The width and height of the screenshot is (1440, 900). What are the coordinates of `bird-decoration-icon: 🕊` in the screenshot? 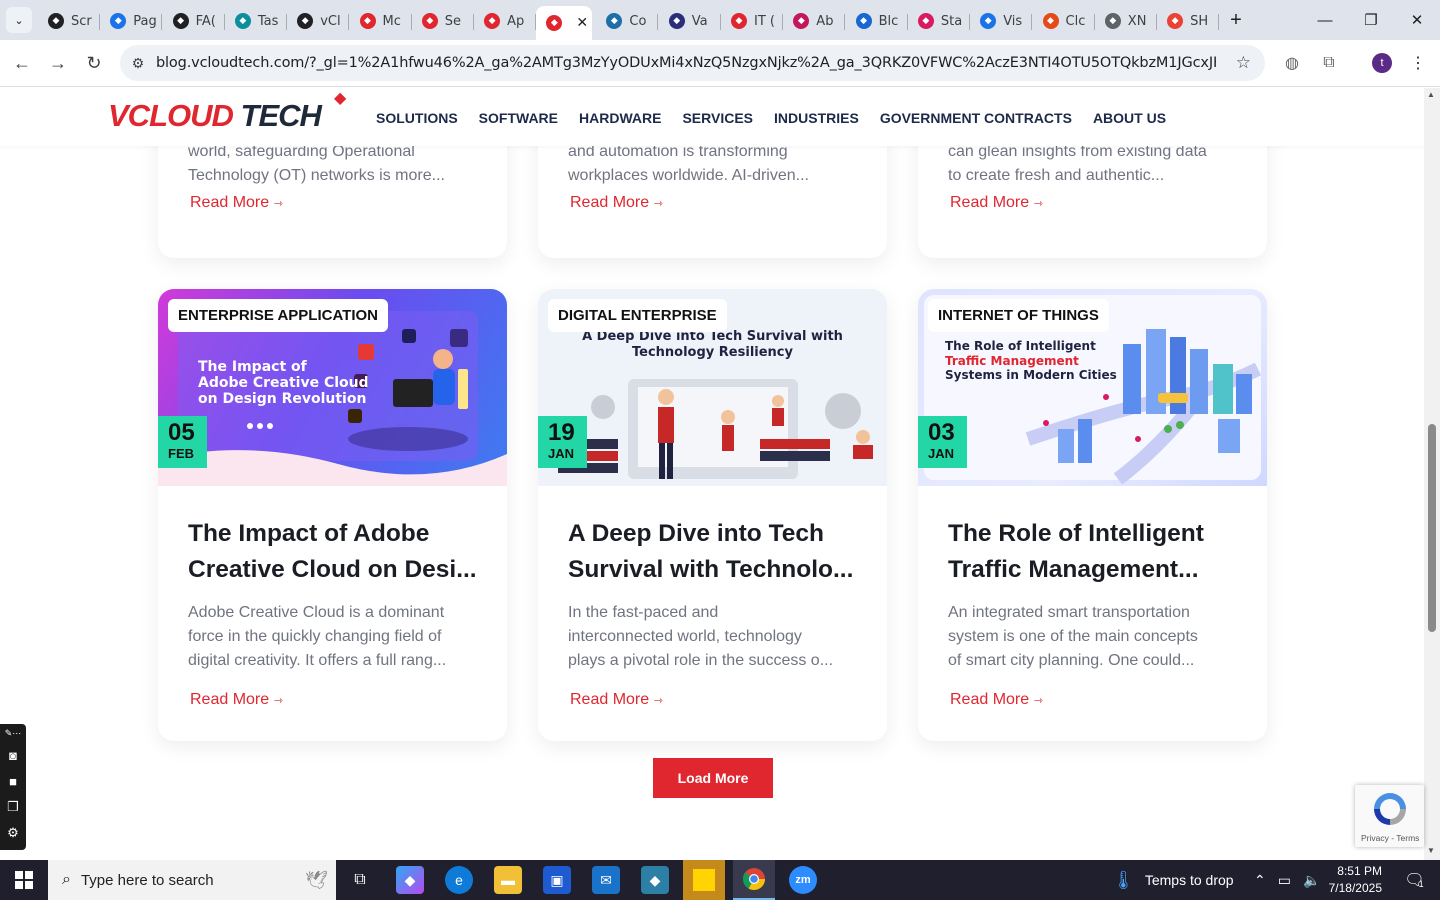 It's located at (316, 879).